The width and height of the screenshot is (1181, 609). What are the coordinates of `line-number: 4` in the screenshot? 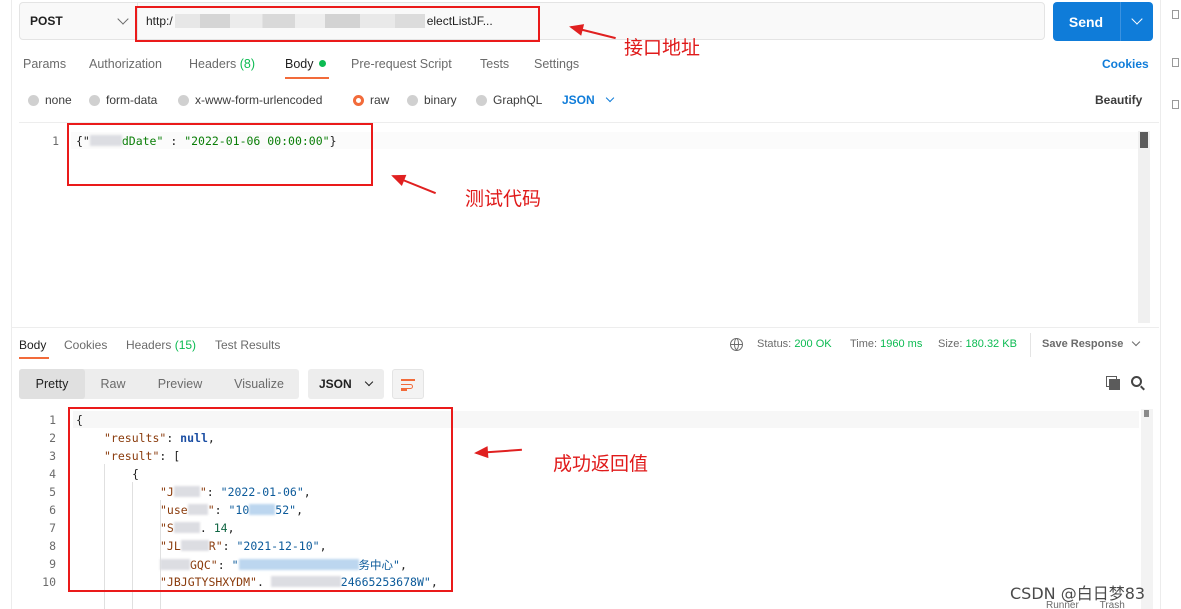 It's located at (52, 474).